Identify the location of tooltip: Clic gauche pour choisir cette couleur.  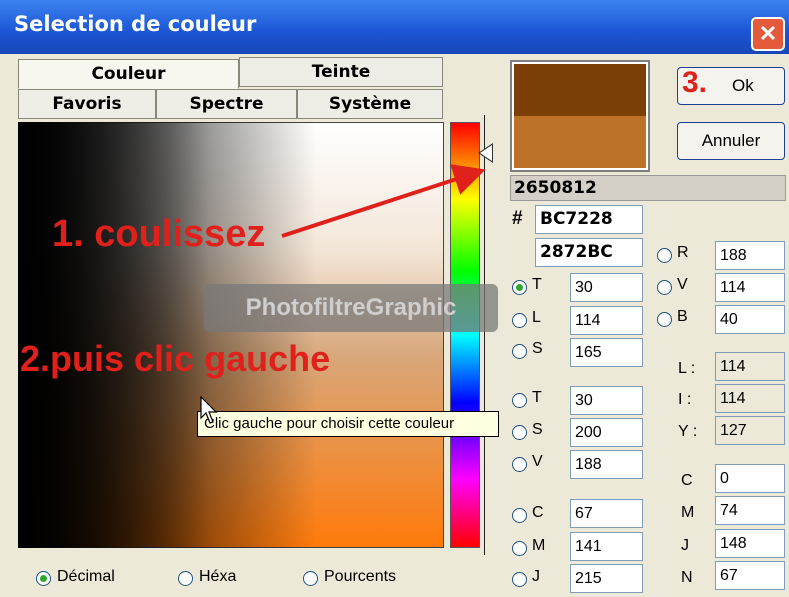
(348, 424).